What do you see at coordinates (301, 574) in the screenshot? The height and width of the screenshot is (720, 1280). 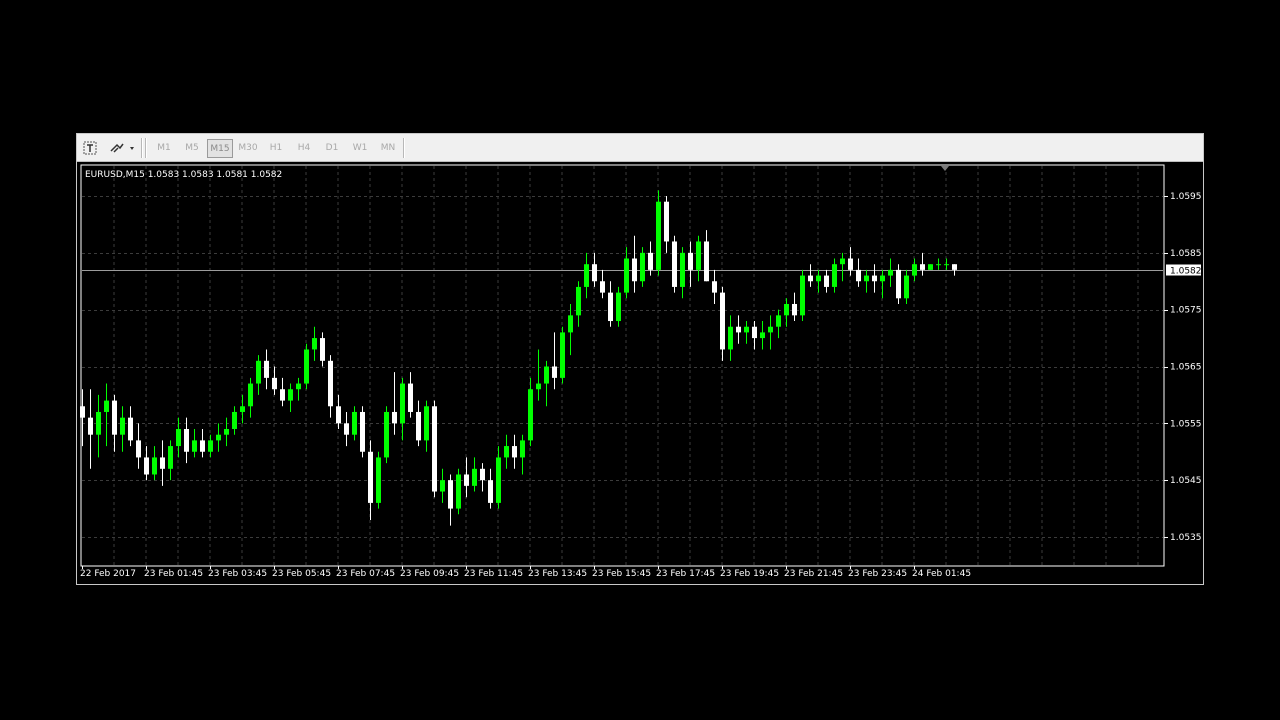 I see `time-tick-label: 23 Feb 05:45` at bounding box center [301, 574].